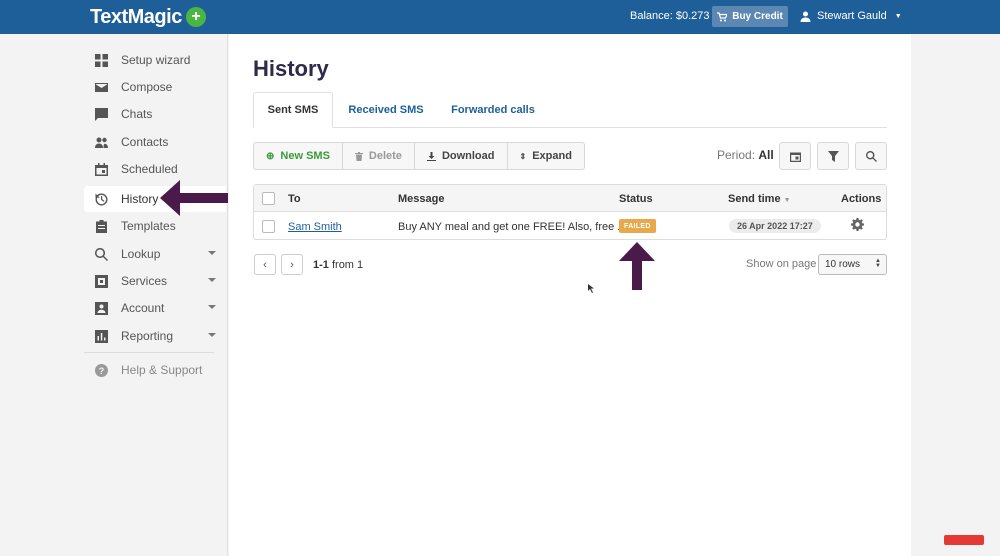 This screenshot has width=1000, height=556. Describe the element at coordinates (861, 199) in the screenshot. I see `header-actions: Actions` at that location.